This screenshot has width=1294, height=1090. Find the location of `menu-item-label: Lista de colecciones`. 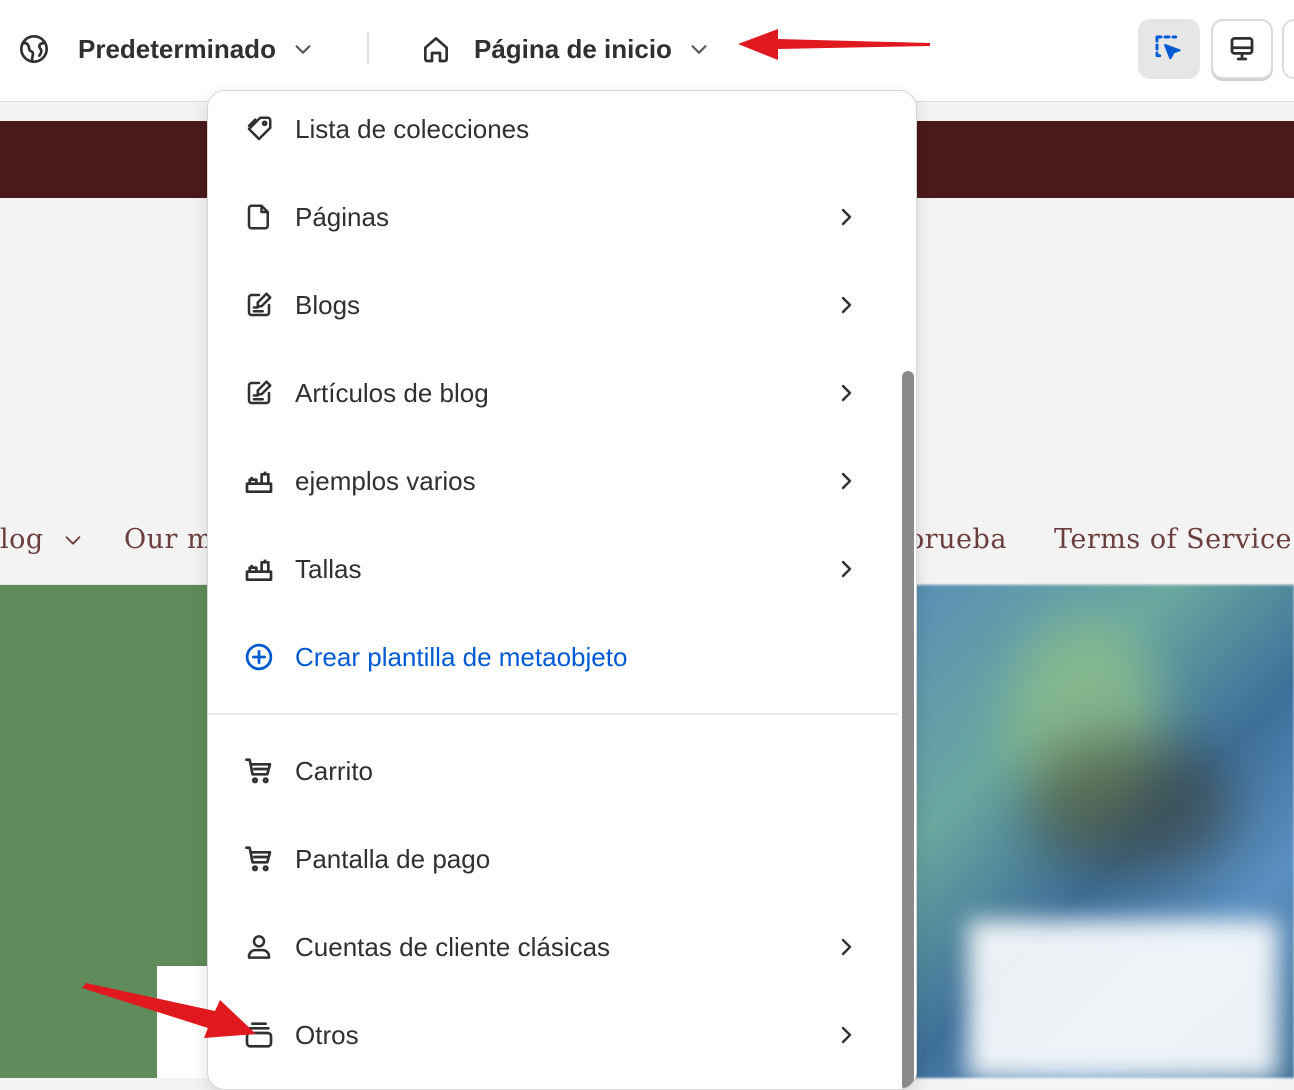

menu-item-label: Lista de colecciones is located at coordinates (412, 128).